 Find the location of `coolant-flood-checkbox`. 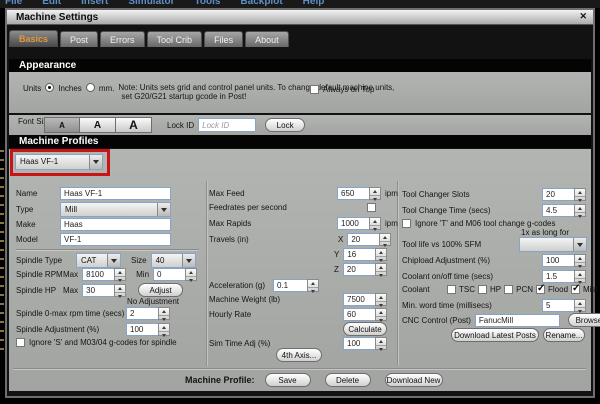

coolant-flood-checkbox is located at coordinates (540, 288).